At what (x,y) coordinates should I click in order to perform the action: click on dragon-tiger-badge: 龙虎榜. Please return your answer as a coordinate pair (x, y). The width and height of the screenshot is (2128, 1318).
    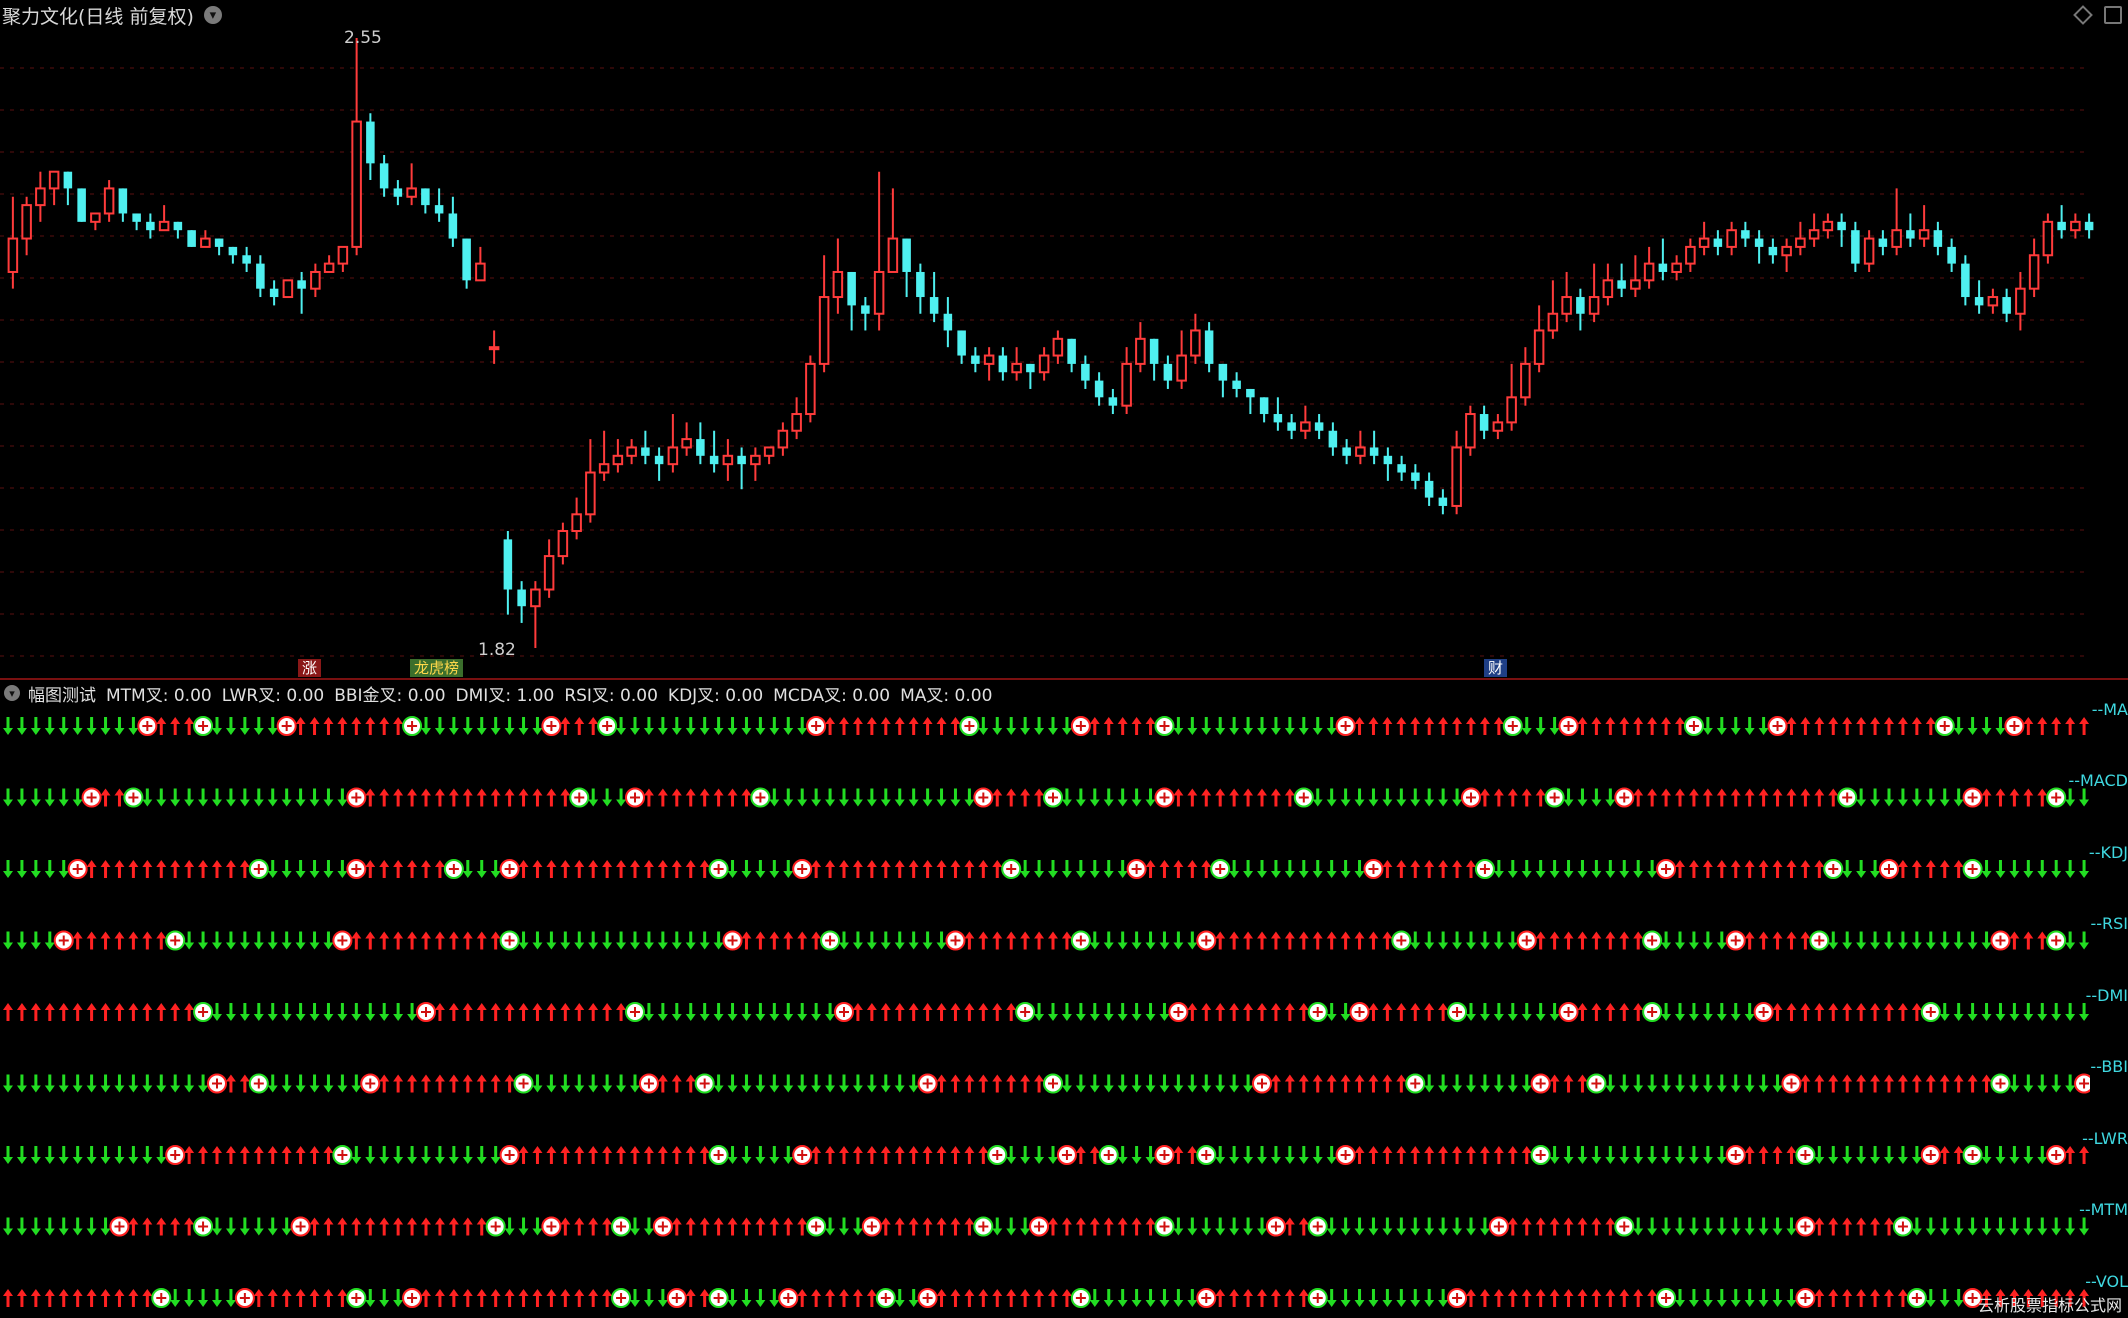
    Looking at the image, I should click on (437, 668).